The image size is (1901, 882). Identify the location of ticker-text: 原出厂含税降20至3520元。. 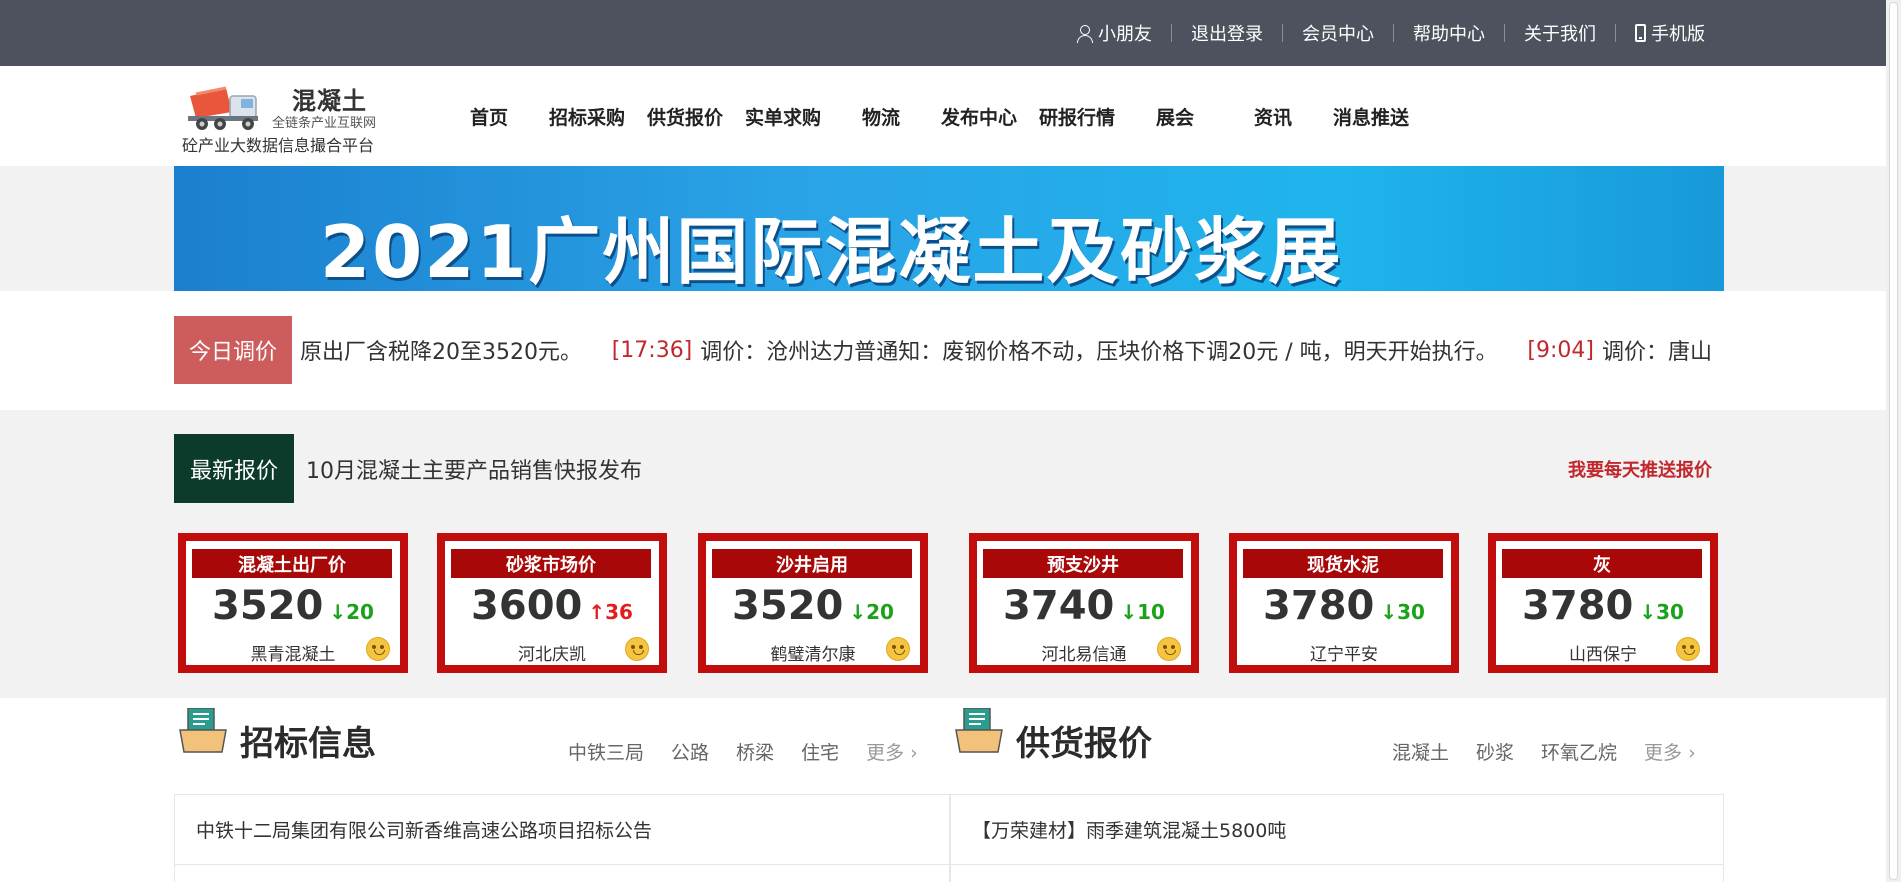
(441, 350).